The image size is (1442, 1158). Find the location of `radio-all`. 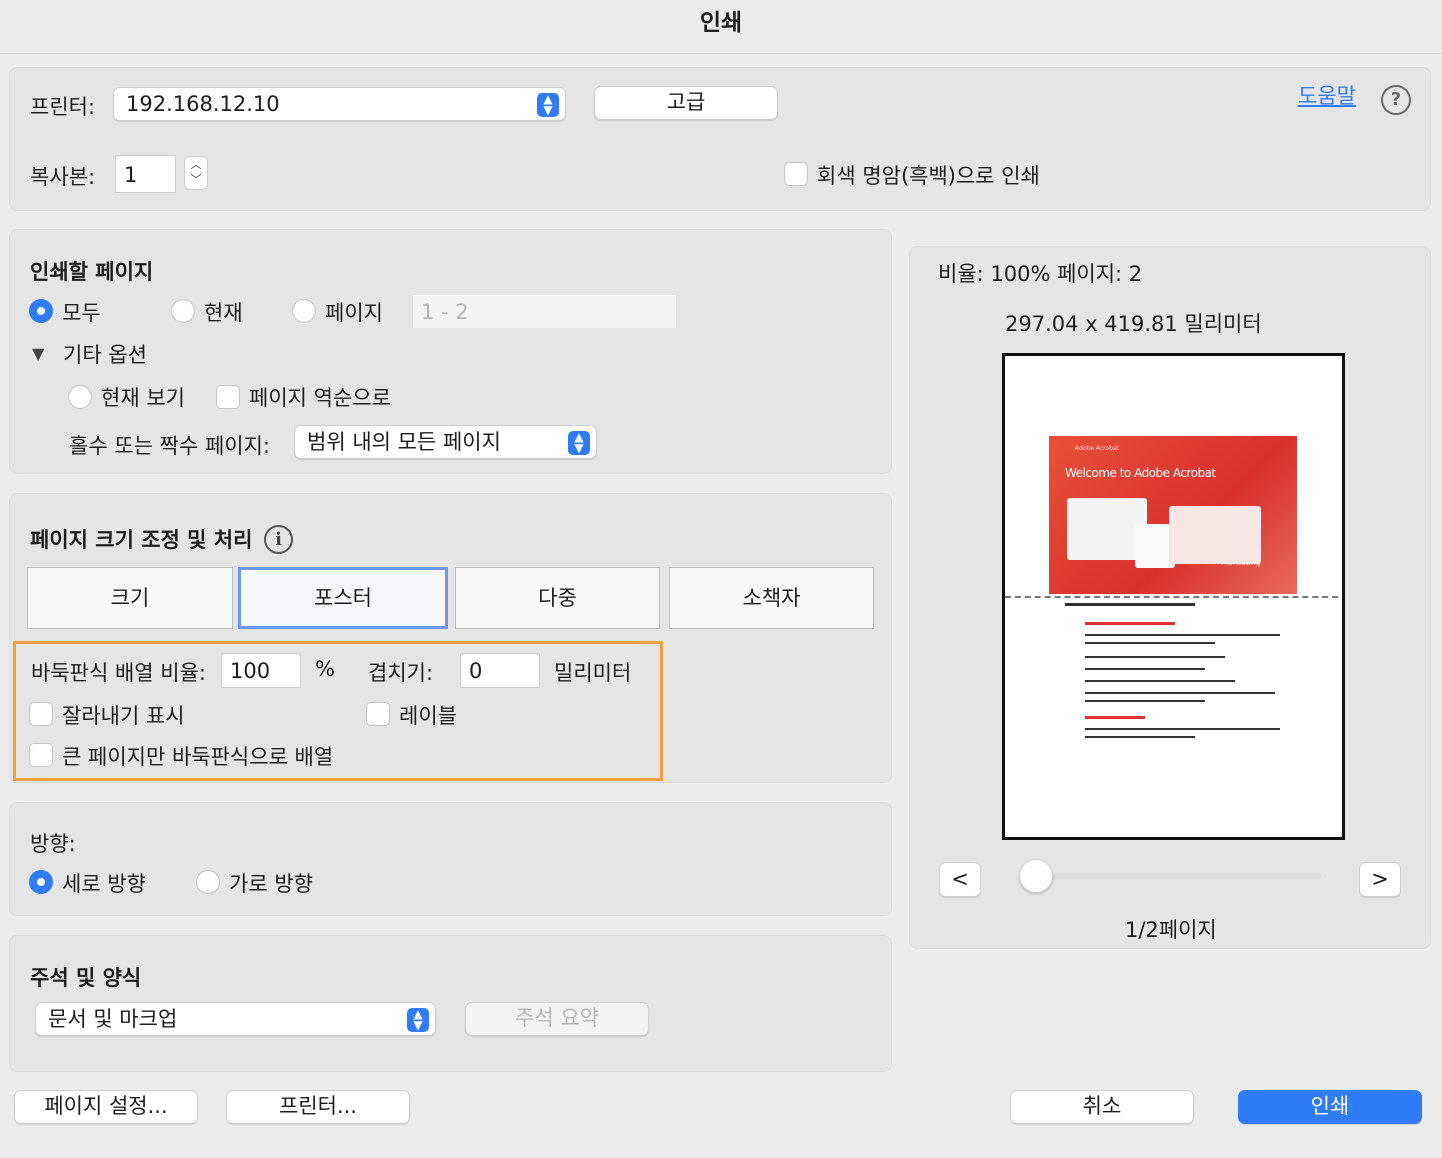

radio-all is located at coordinates (41, 311).